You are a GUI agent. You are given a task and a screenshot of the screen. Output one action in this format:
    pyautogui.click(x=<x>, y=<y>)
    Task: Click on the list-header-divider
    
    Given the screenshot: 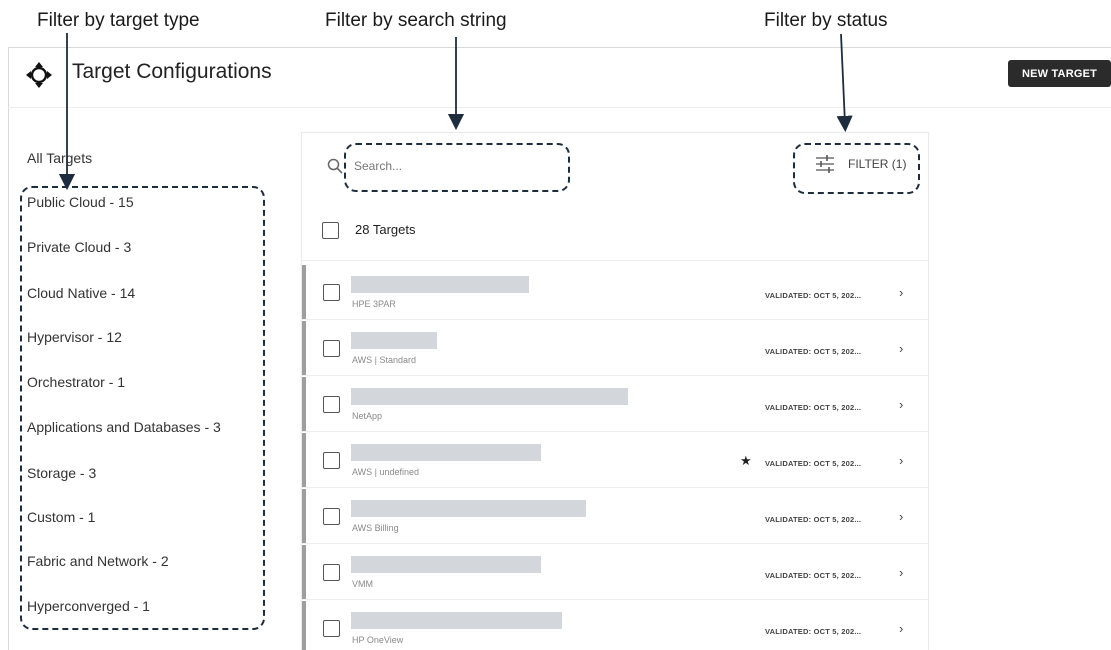 What is the action you would take?
    pyautogui.click(x=615, y=260)
    